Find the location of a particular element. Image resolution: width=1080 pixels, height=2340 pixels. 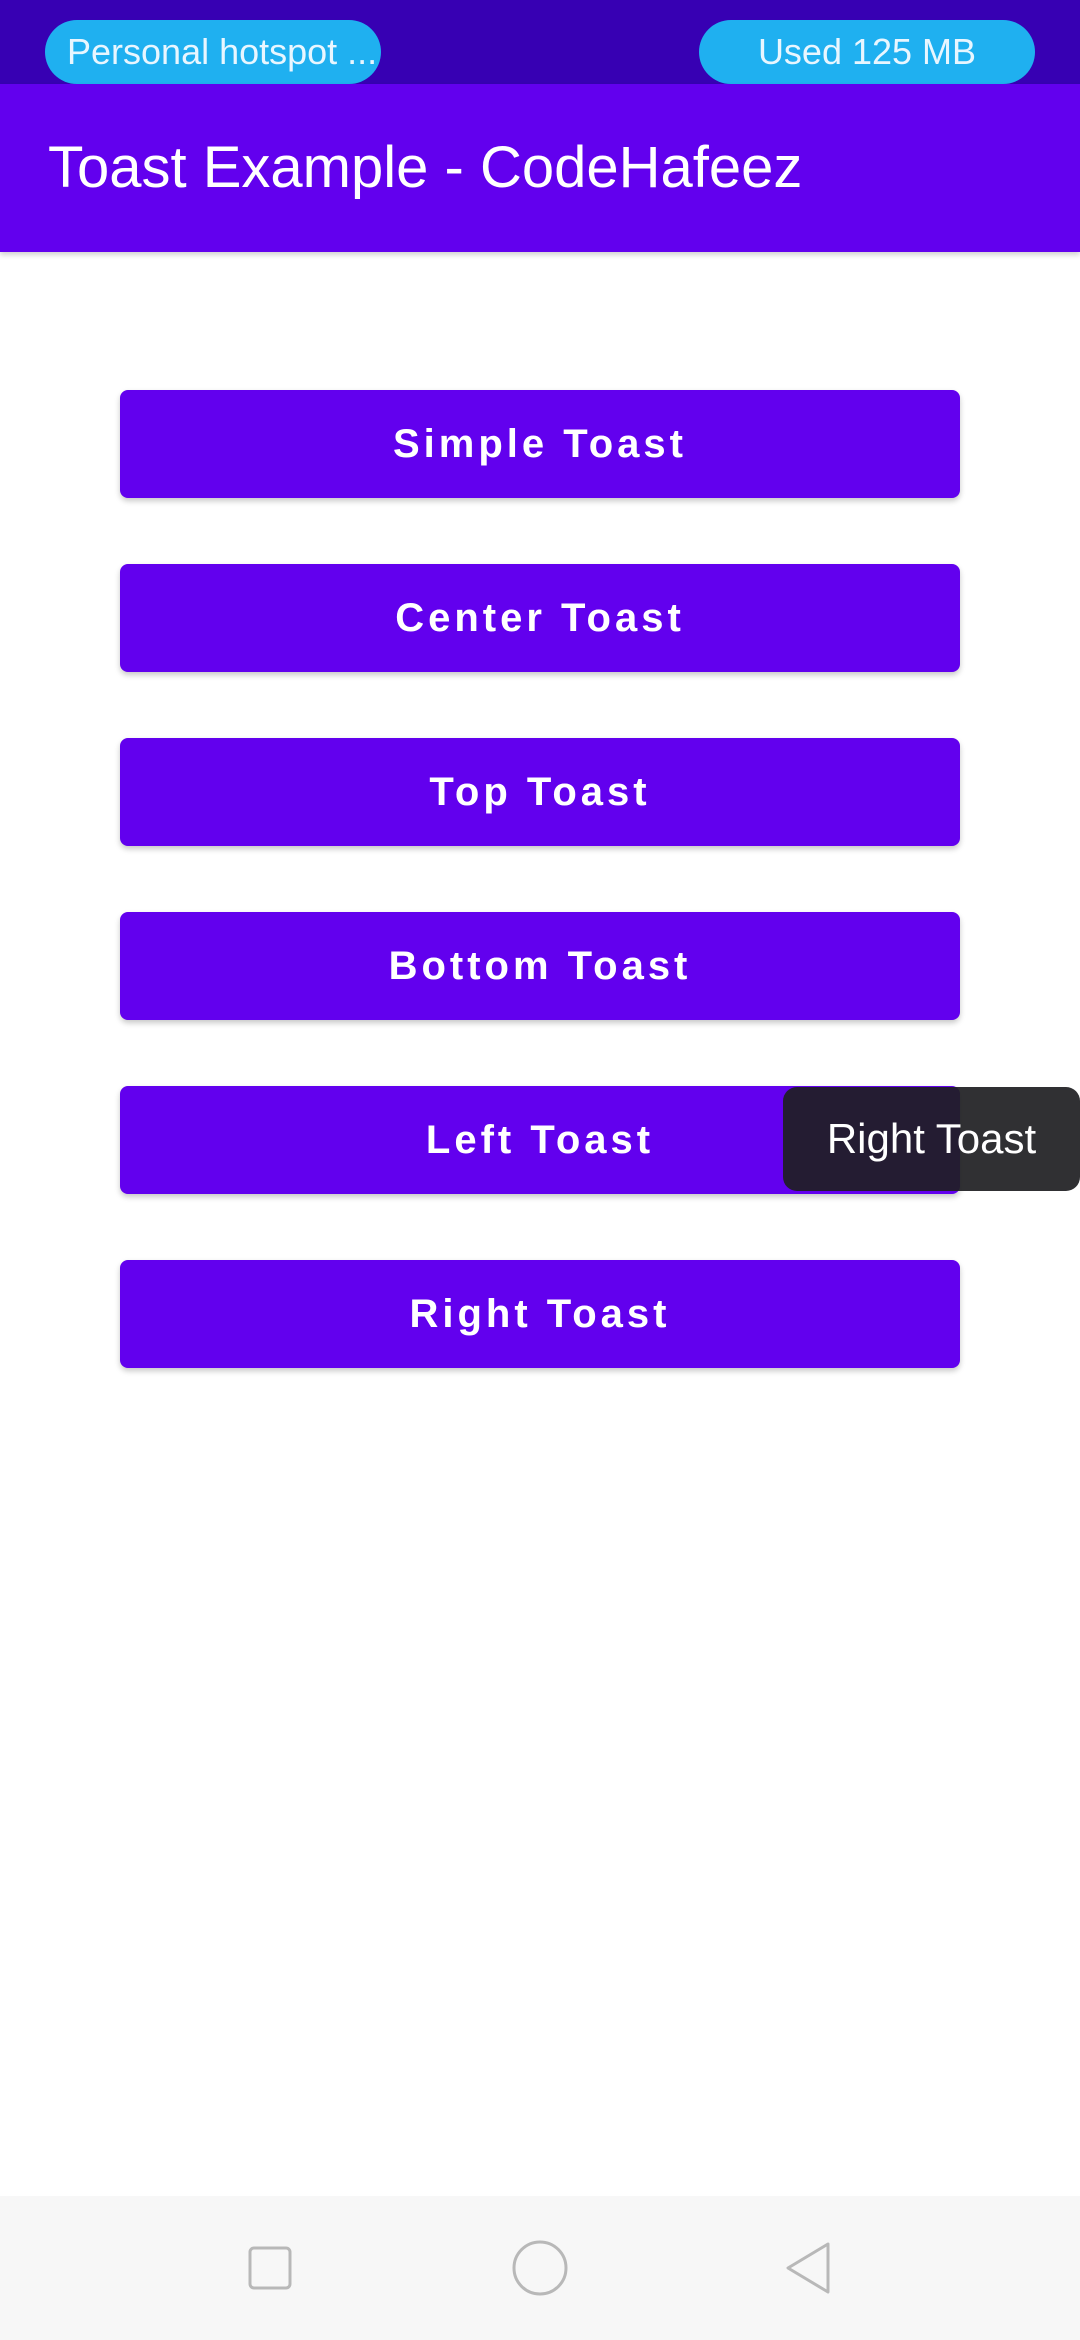

recents-button is located at coordinates (270, 2268).